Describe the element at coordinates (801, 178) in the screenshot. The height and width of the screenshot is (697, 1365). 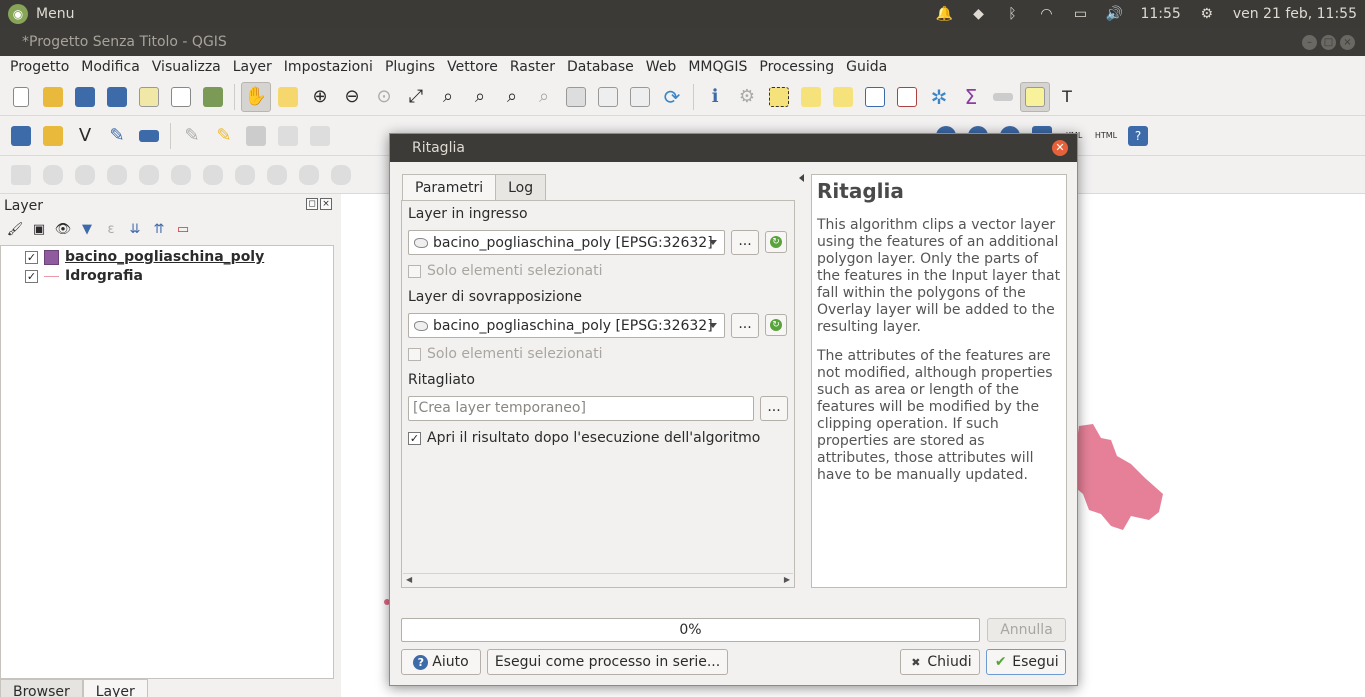
I see `collapse-help-icon` at that location.